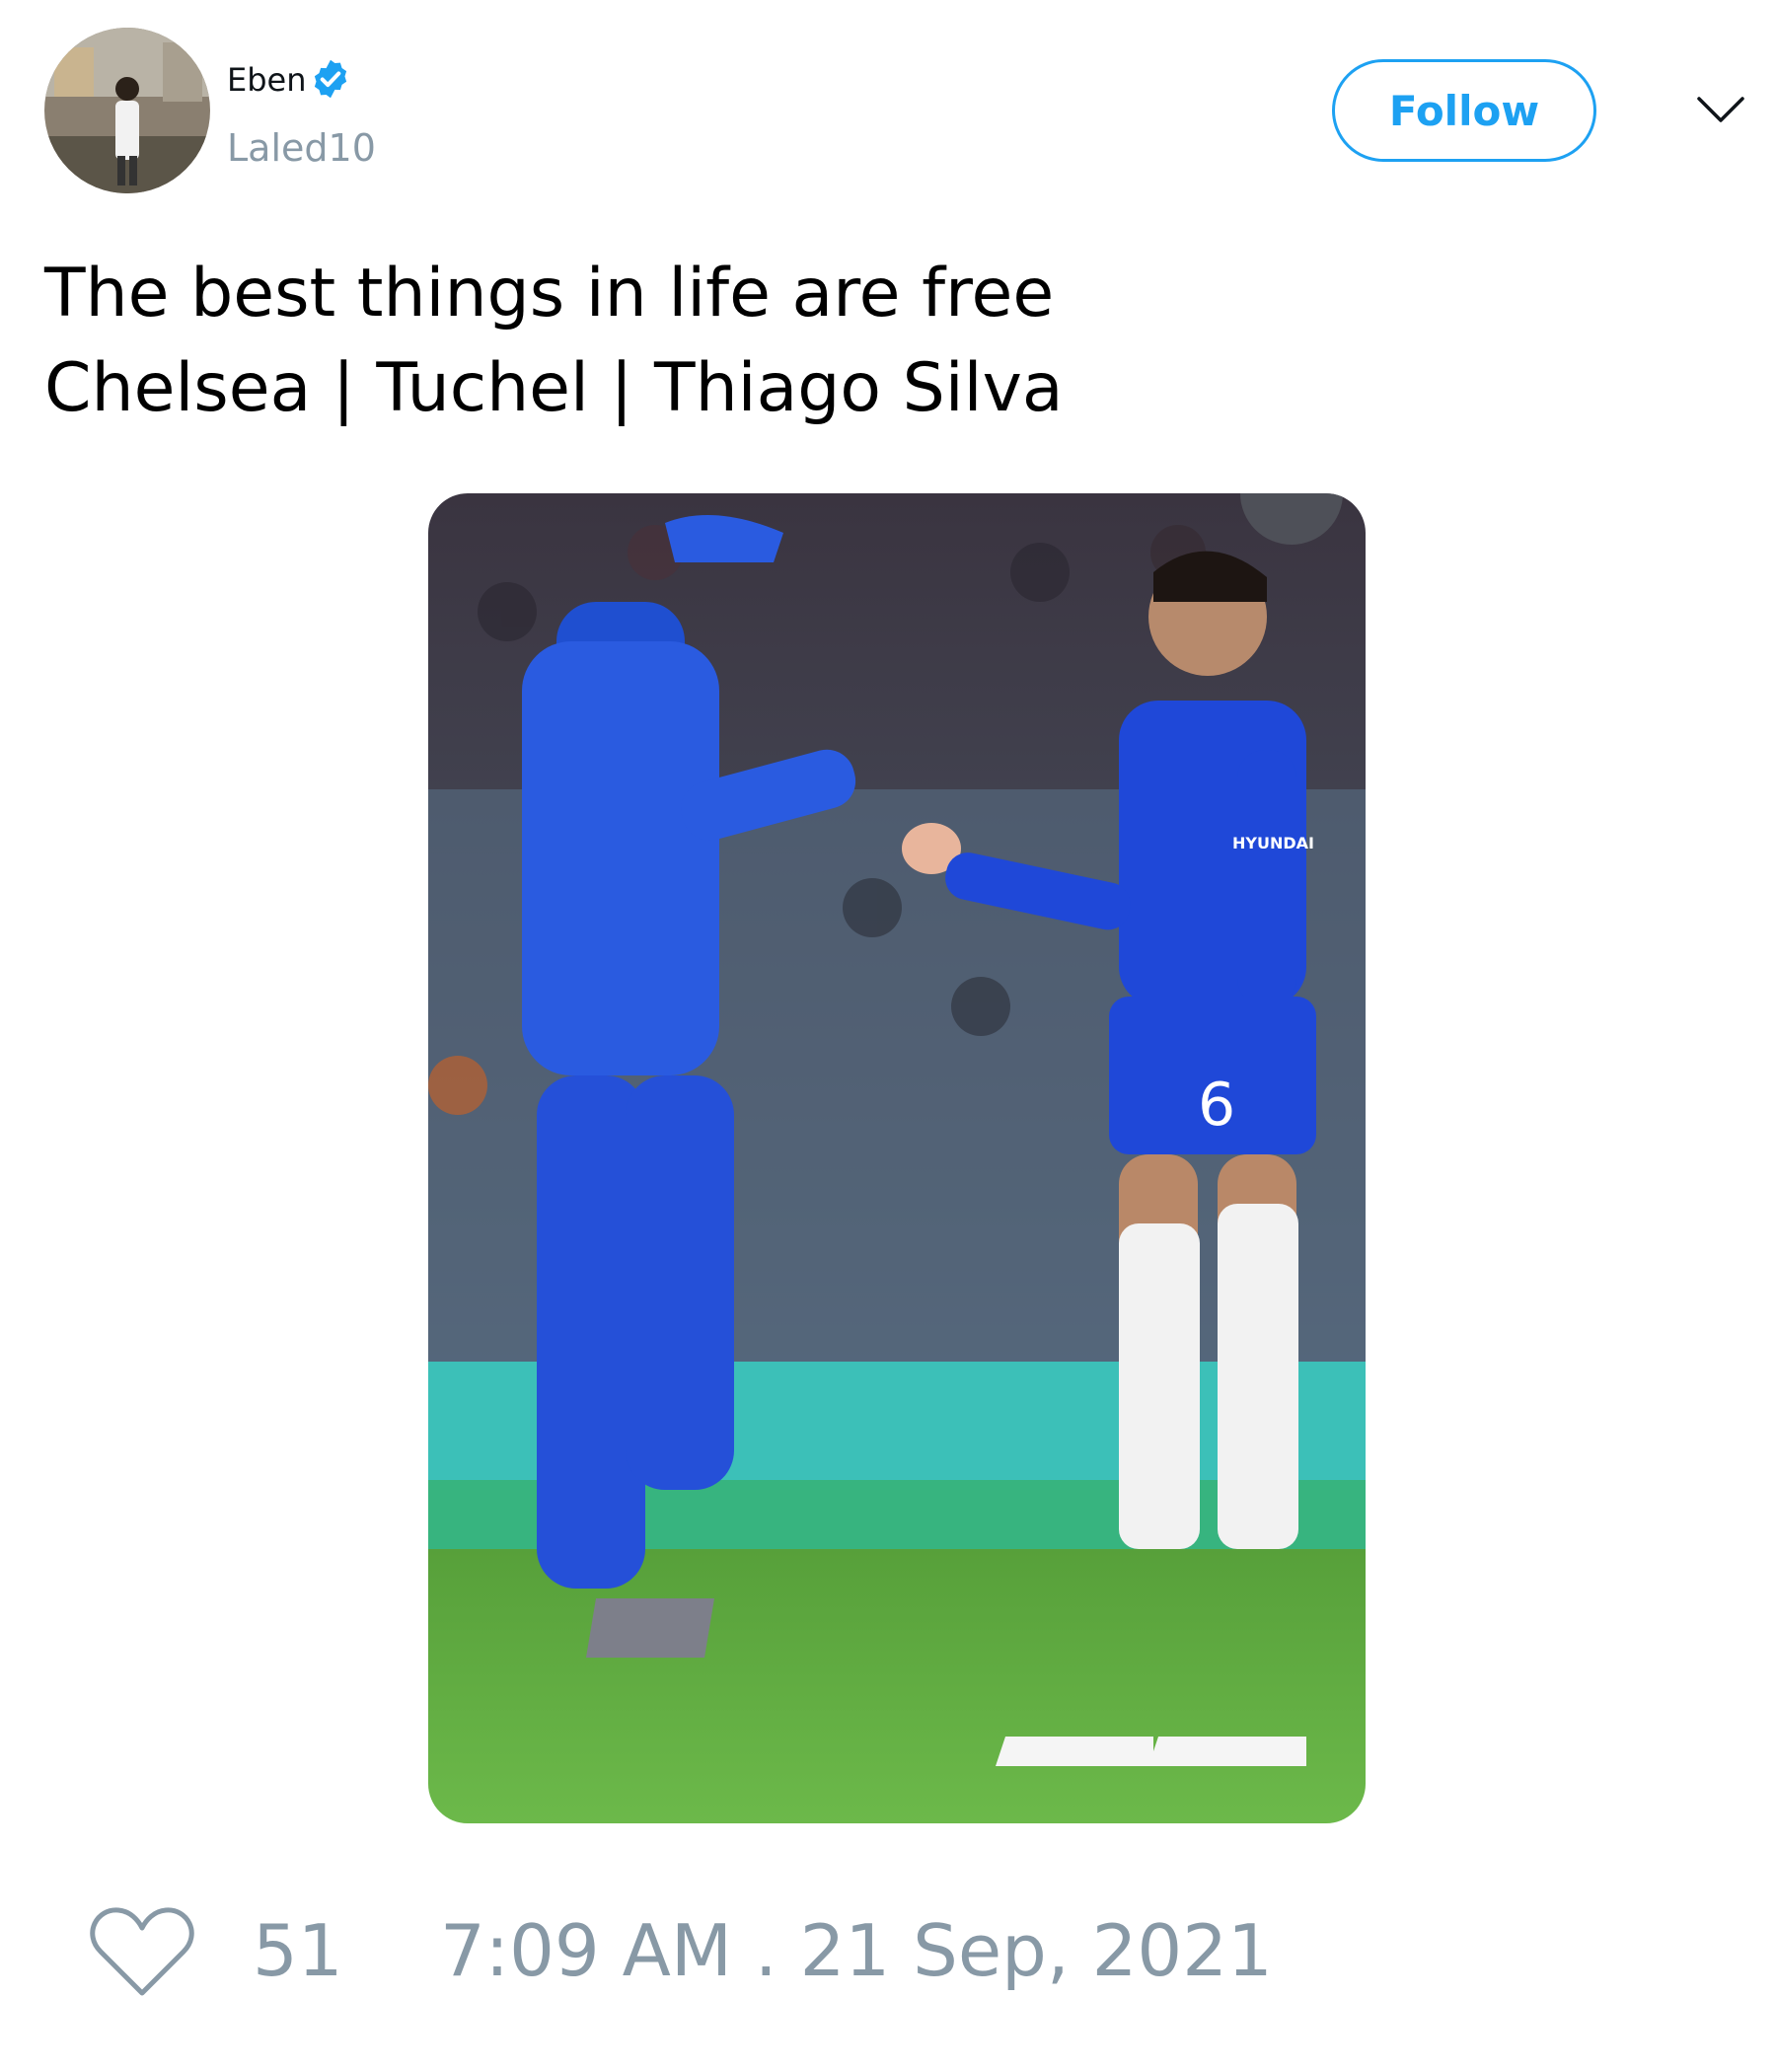 This screenshot has height=2072, width=1776. I want to click on tweet-line-1: The best things in life are free, so click(550, 294).